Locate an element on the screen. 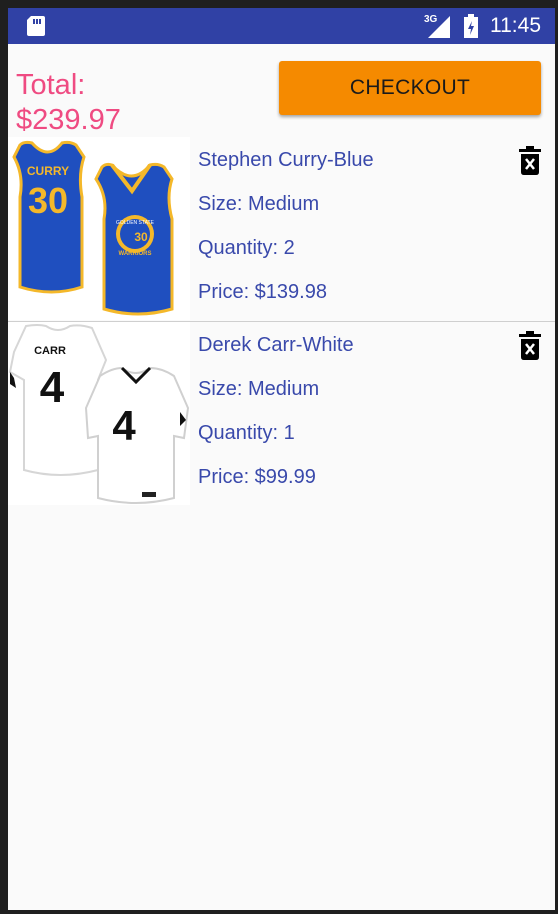  jersey-name-text: CARR is located at coordinates (50, 351).